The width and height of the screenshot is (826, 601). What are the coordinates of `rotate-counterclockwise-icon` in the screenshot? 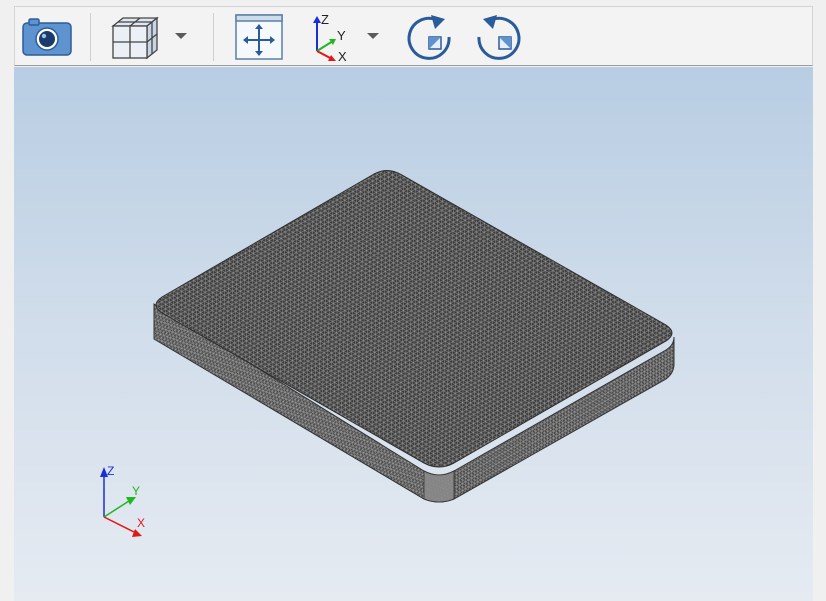 It's located at (499, 37).